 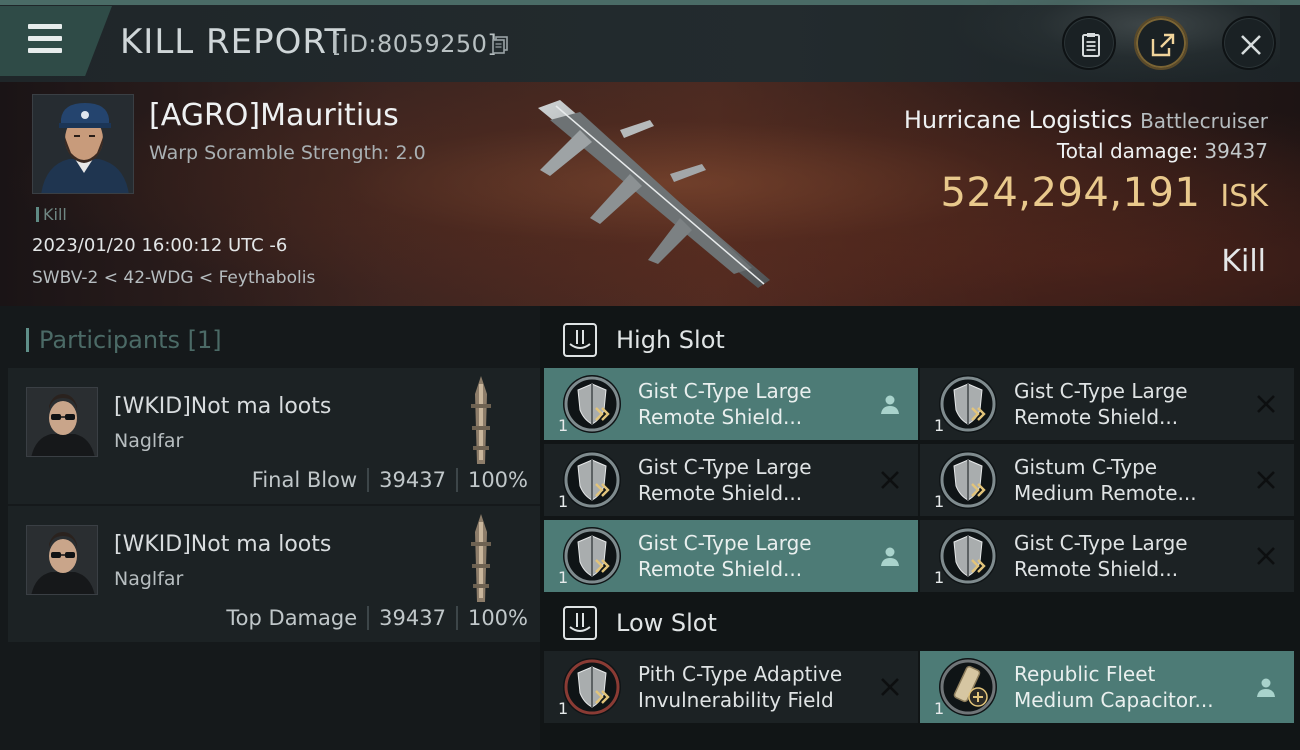 What do you see at coordinates (968, 687) in the screenshot?
I see `capacitor-module-icon` at bounding box center [968, 687].